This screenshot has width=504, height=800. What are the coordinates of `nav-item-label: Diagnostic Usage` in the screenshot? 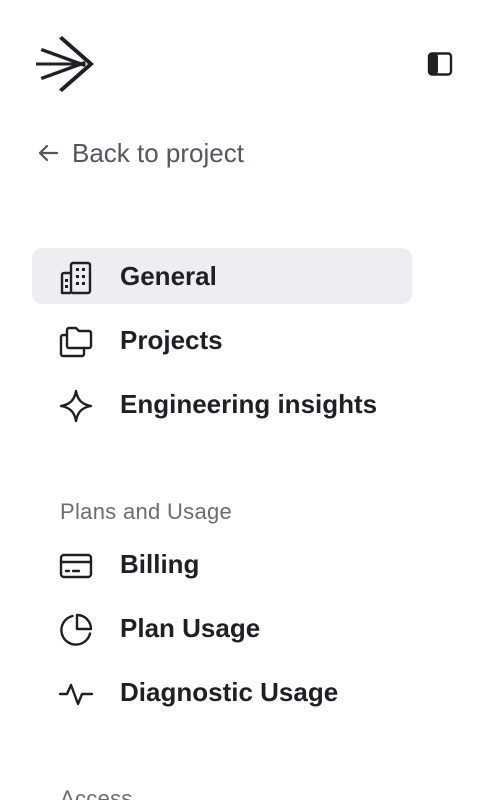 It's located at (229, 691).